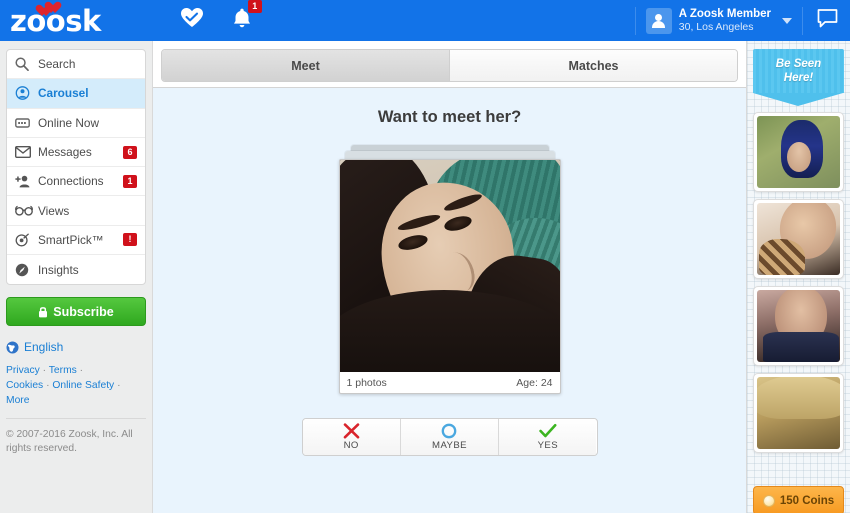 The image size is (850, 513). I want to click on header-right: A Zoosk Member 30, Los Angeles, so click(742, 20).